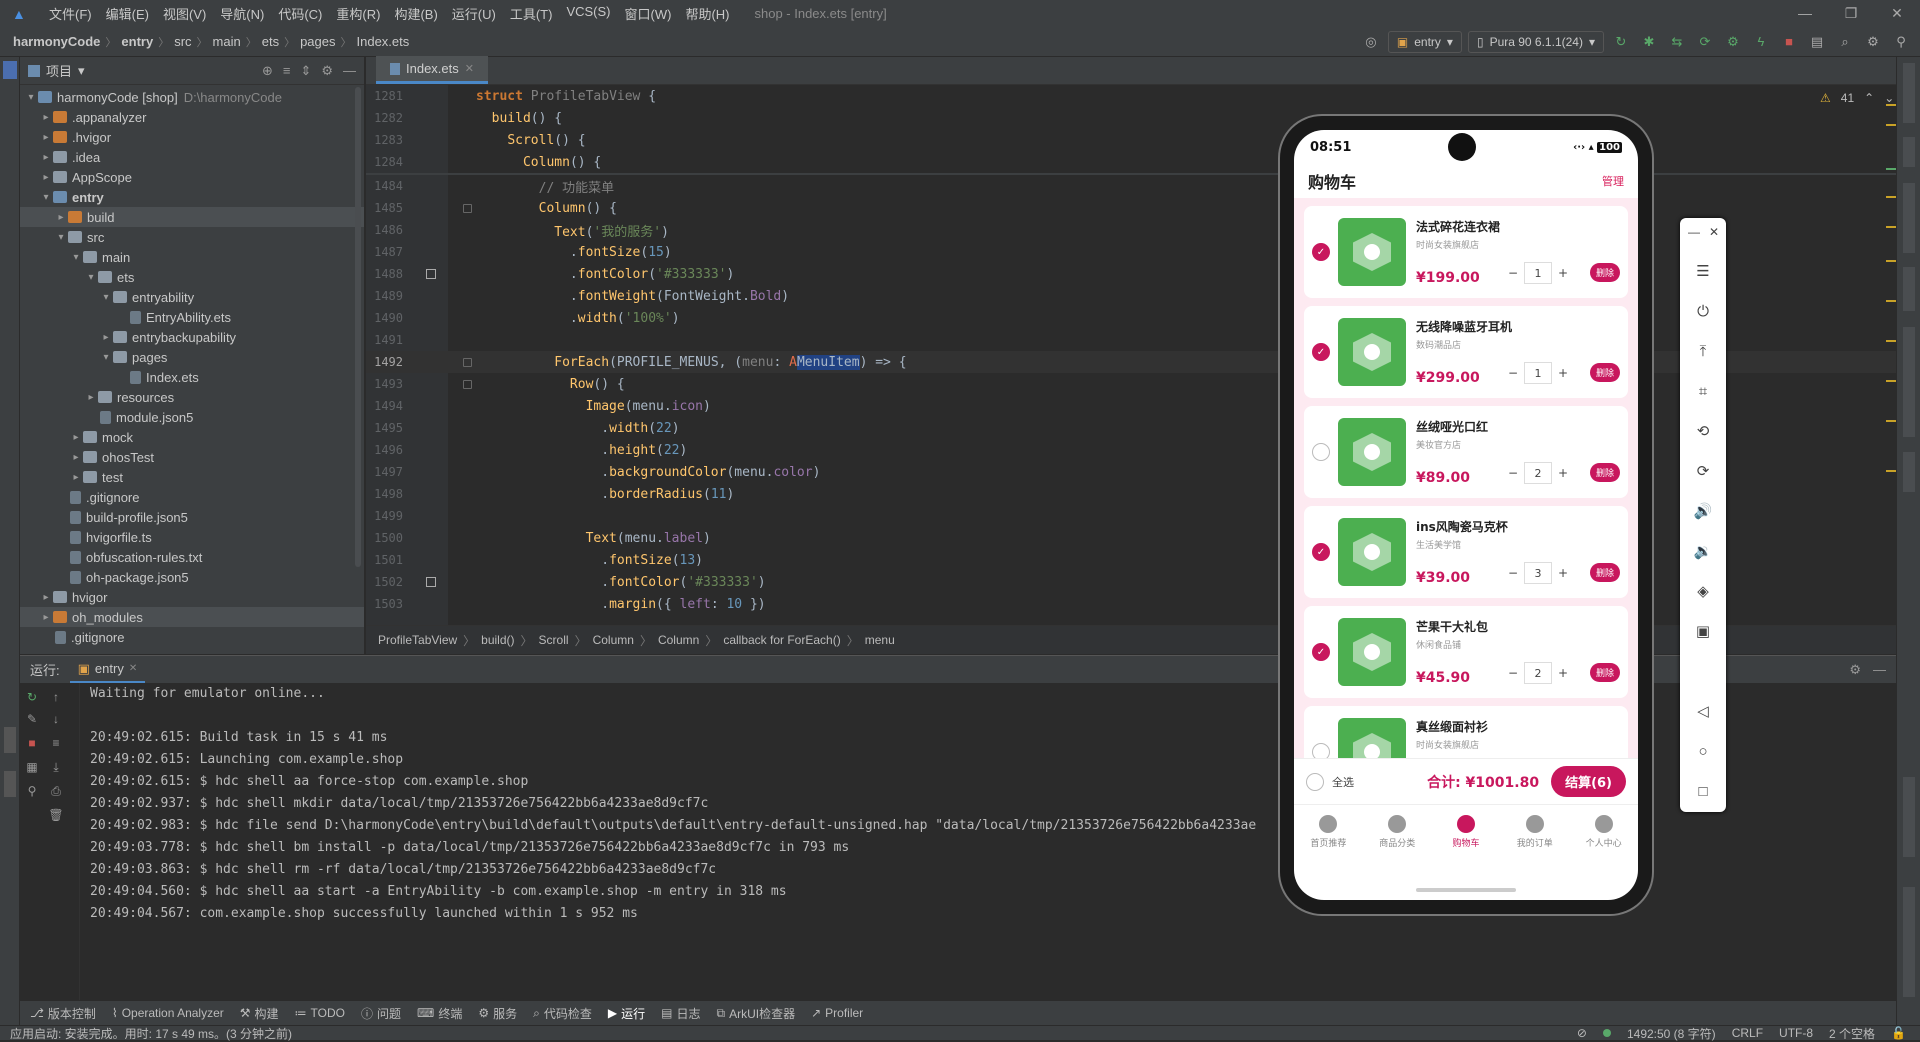 The height and width of the screenshot is (1042, 1920). I want to click on tree-item: ▾ entryability, so click(192, 297).